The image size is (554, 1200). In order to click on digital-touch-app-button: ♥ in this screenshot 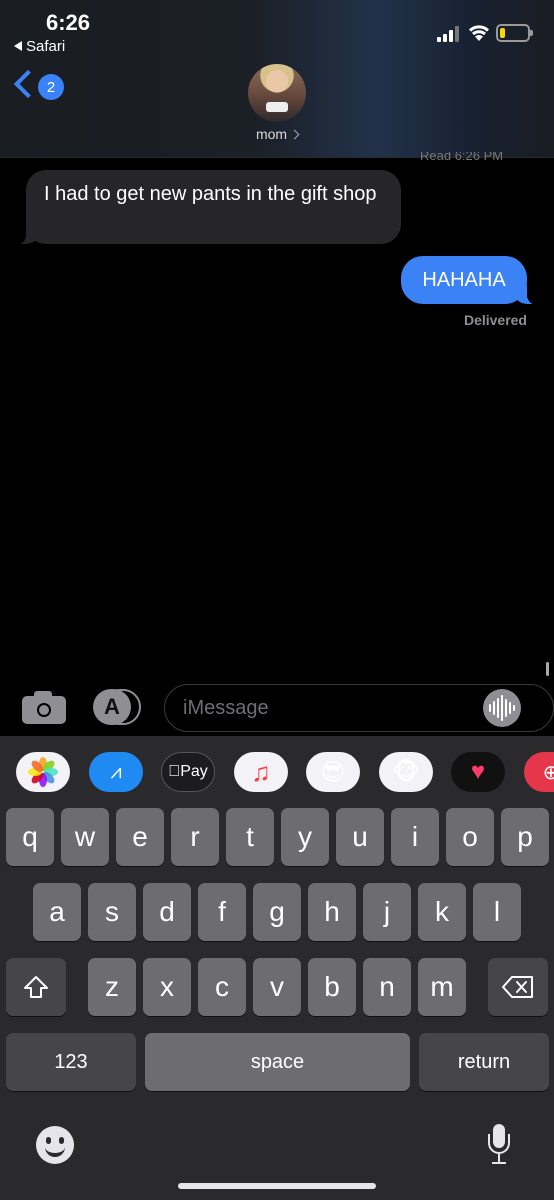, I will do `click(478, 772)`.